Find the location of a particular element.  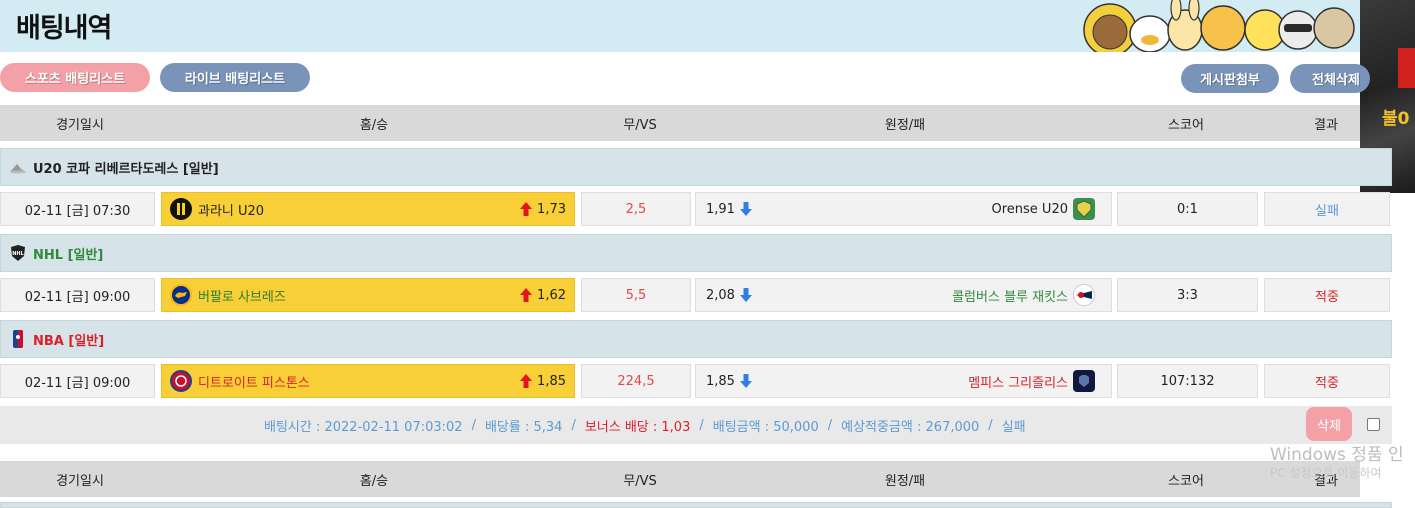

away-odds: 1,91 is located at coordinates (720, 209).